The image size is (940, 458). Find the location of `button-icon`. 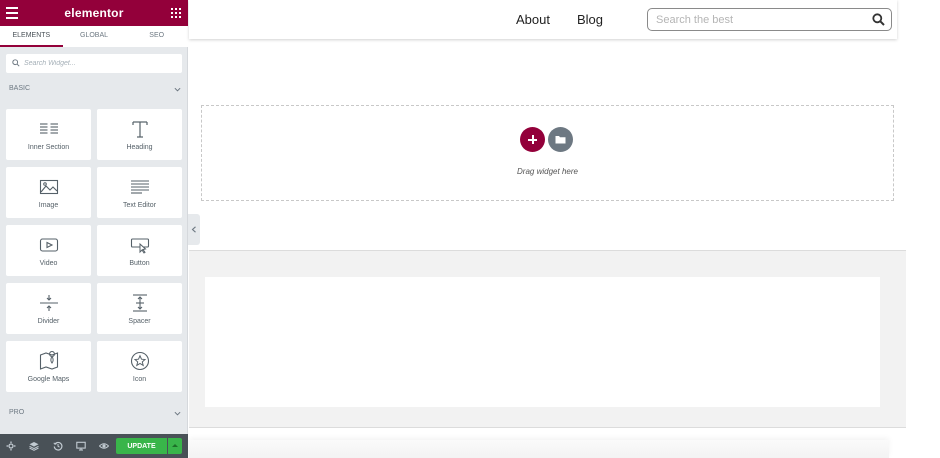

button-icon is located at coordinates (139, 246).